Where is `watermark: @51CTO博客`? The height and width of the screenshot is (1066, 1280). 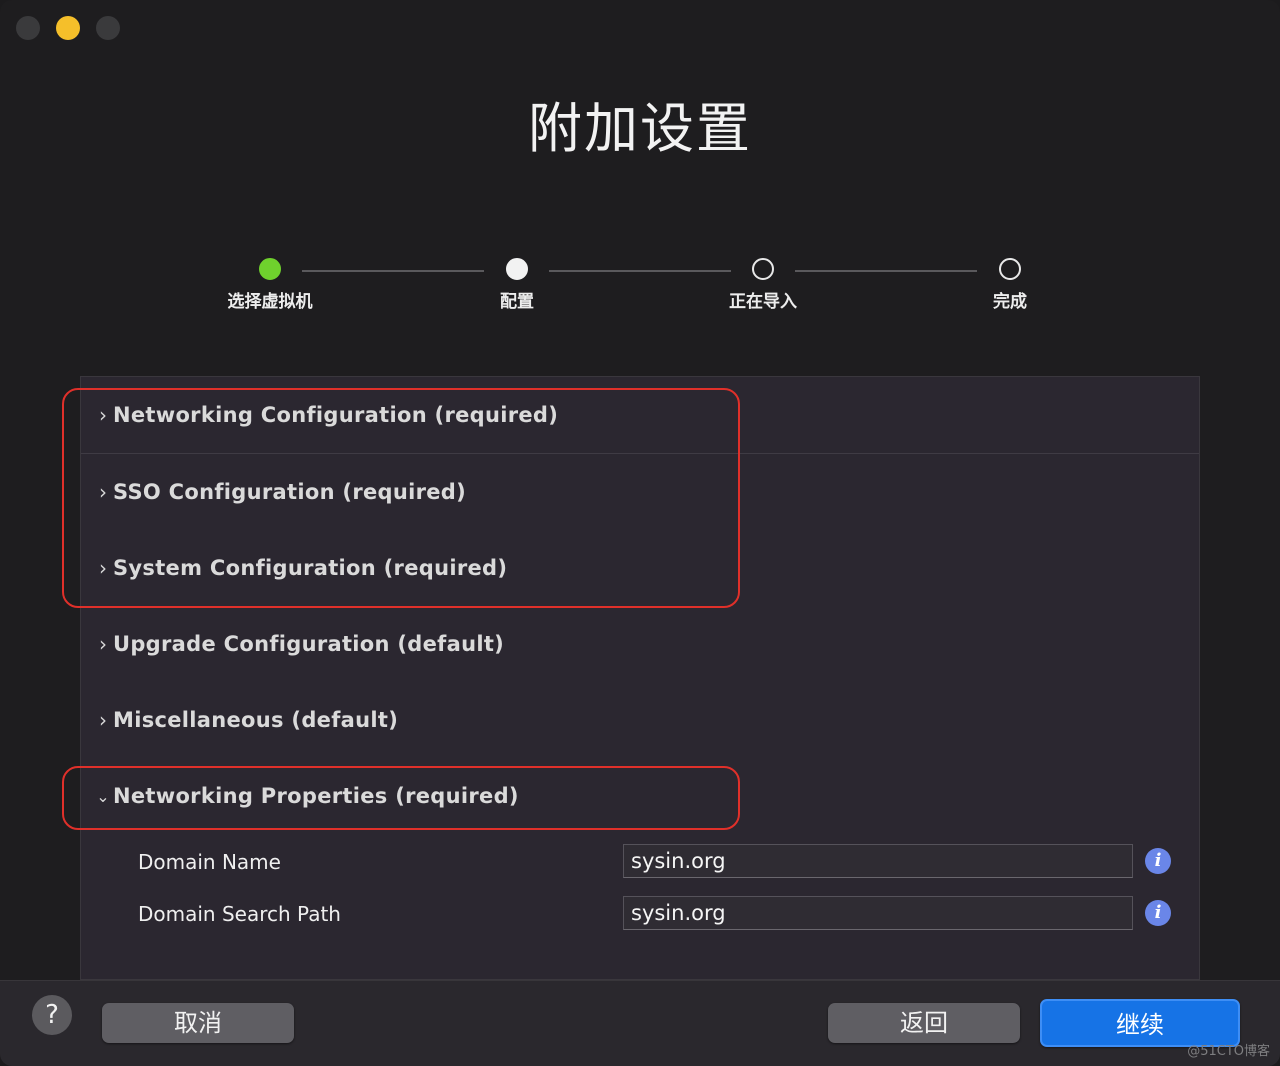 watermark: @51CTO博客 is located at coordinates (1228, 1051).